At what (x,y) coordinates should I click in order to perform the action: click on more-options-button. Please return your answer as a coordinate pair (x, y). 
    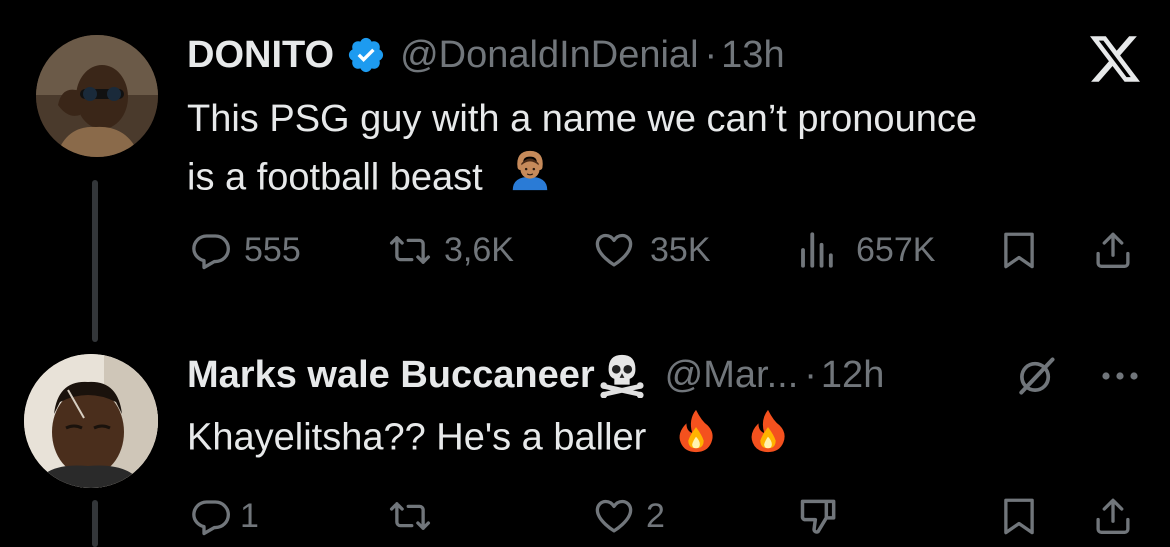
    Looking at the image, I should click on (1120, 376).